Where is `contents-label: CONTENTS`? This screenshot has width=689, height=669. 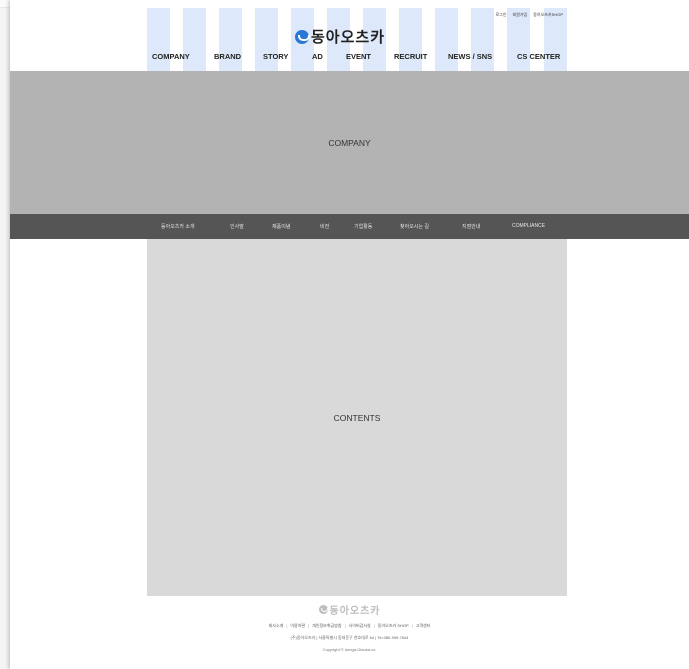
contents-label: CONTENTS is located at coordinates (357, 417).